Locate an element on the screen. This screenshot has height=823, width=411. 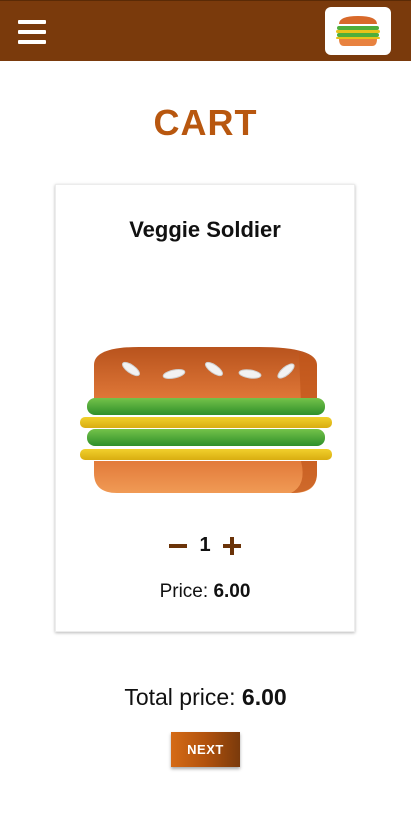
decrease-quantity-button is located at coordinates (178, 546).